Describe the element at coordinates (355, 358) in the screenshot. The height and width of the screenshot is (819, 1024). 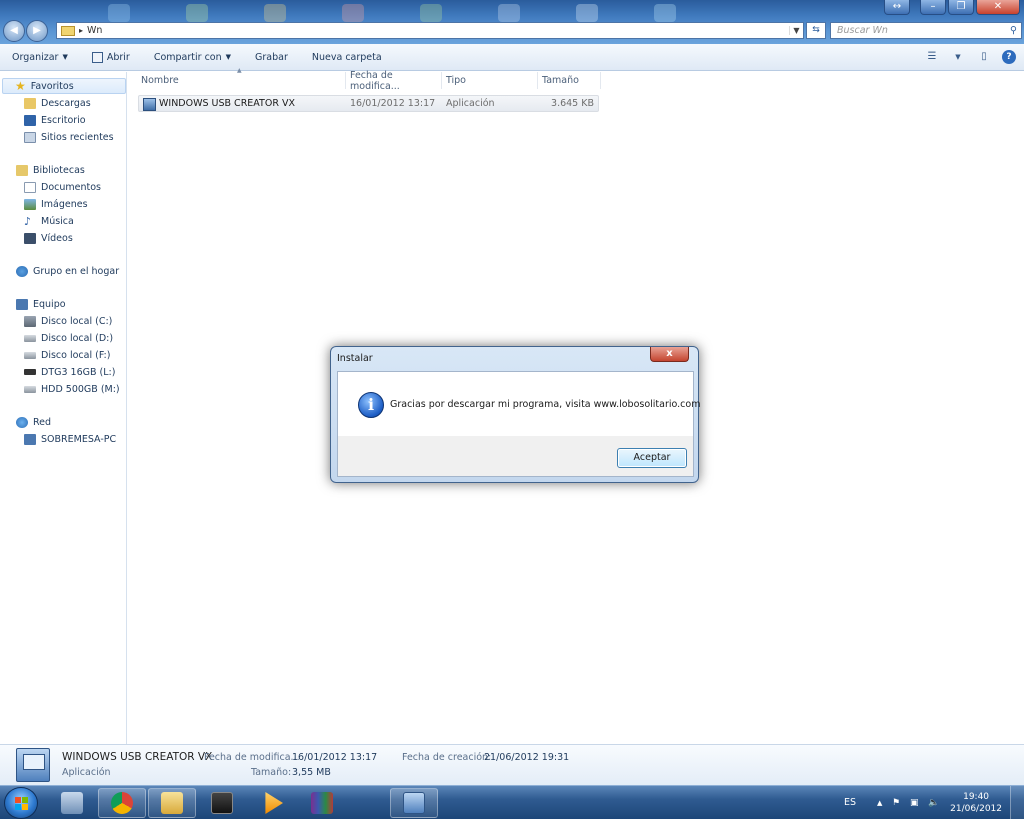
I see `dialog-title: Instalar` at that location.